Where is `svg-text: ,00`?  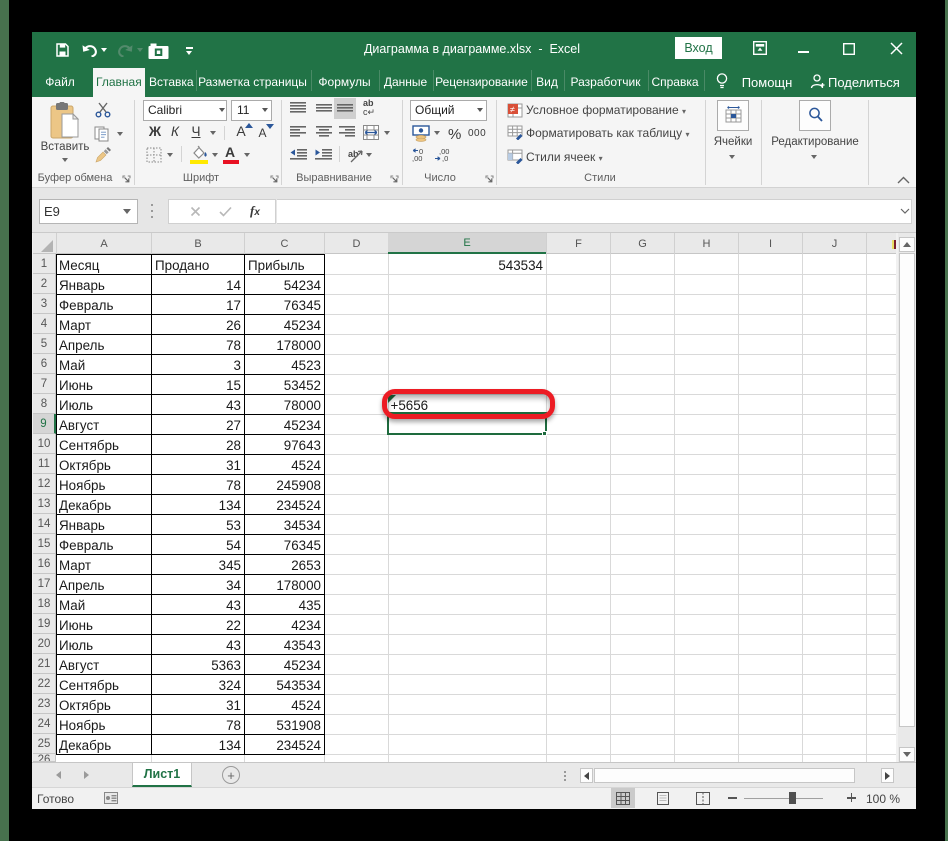
svg-text: ,00 is located at coordinates (417, 158).